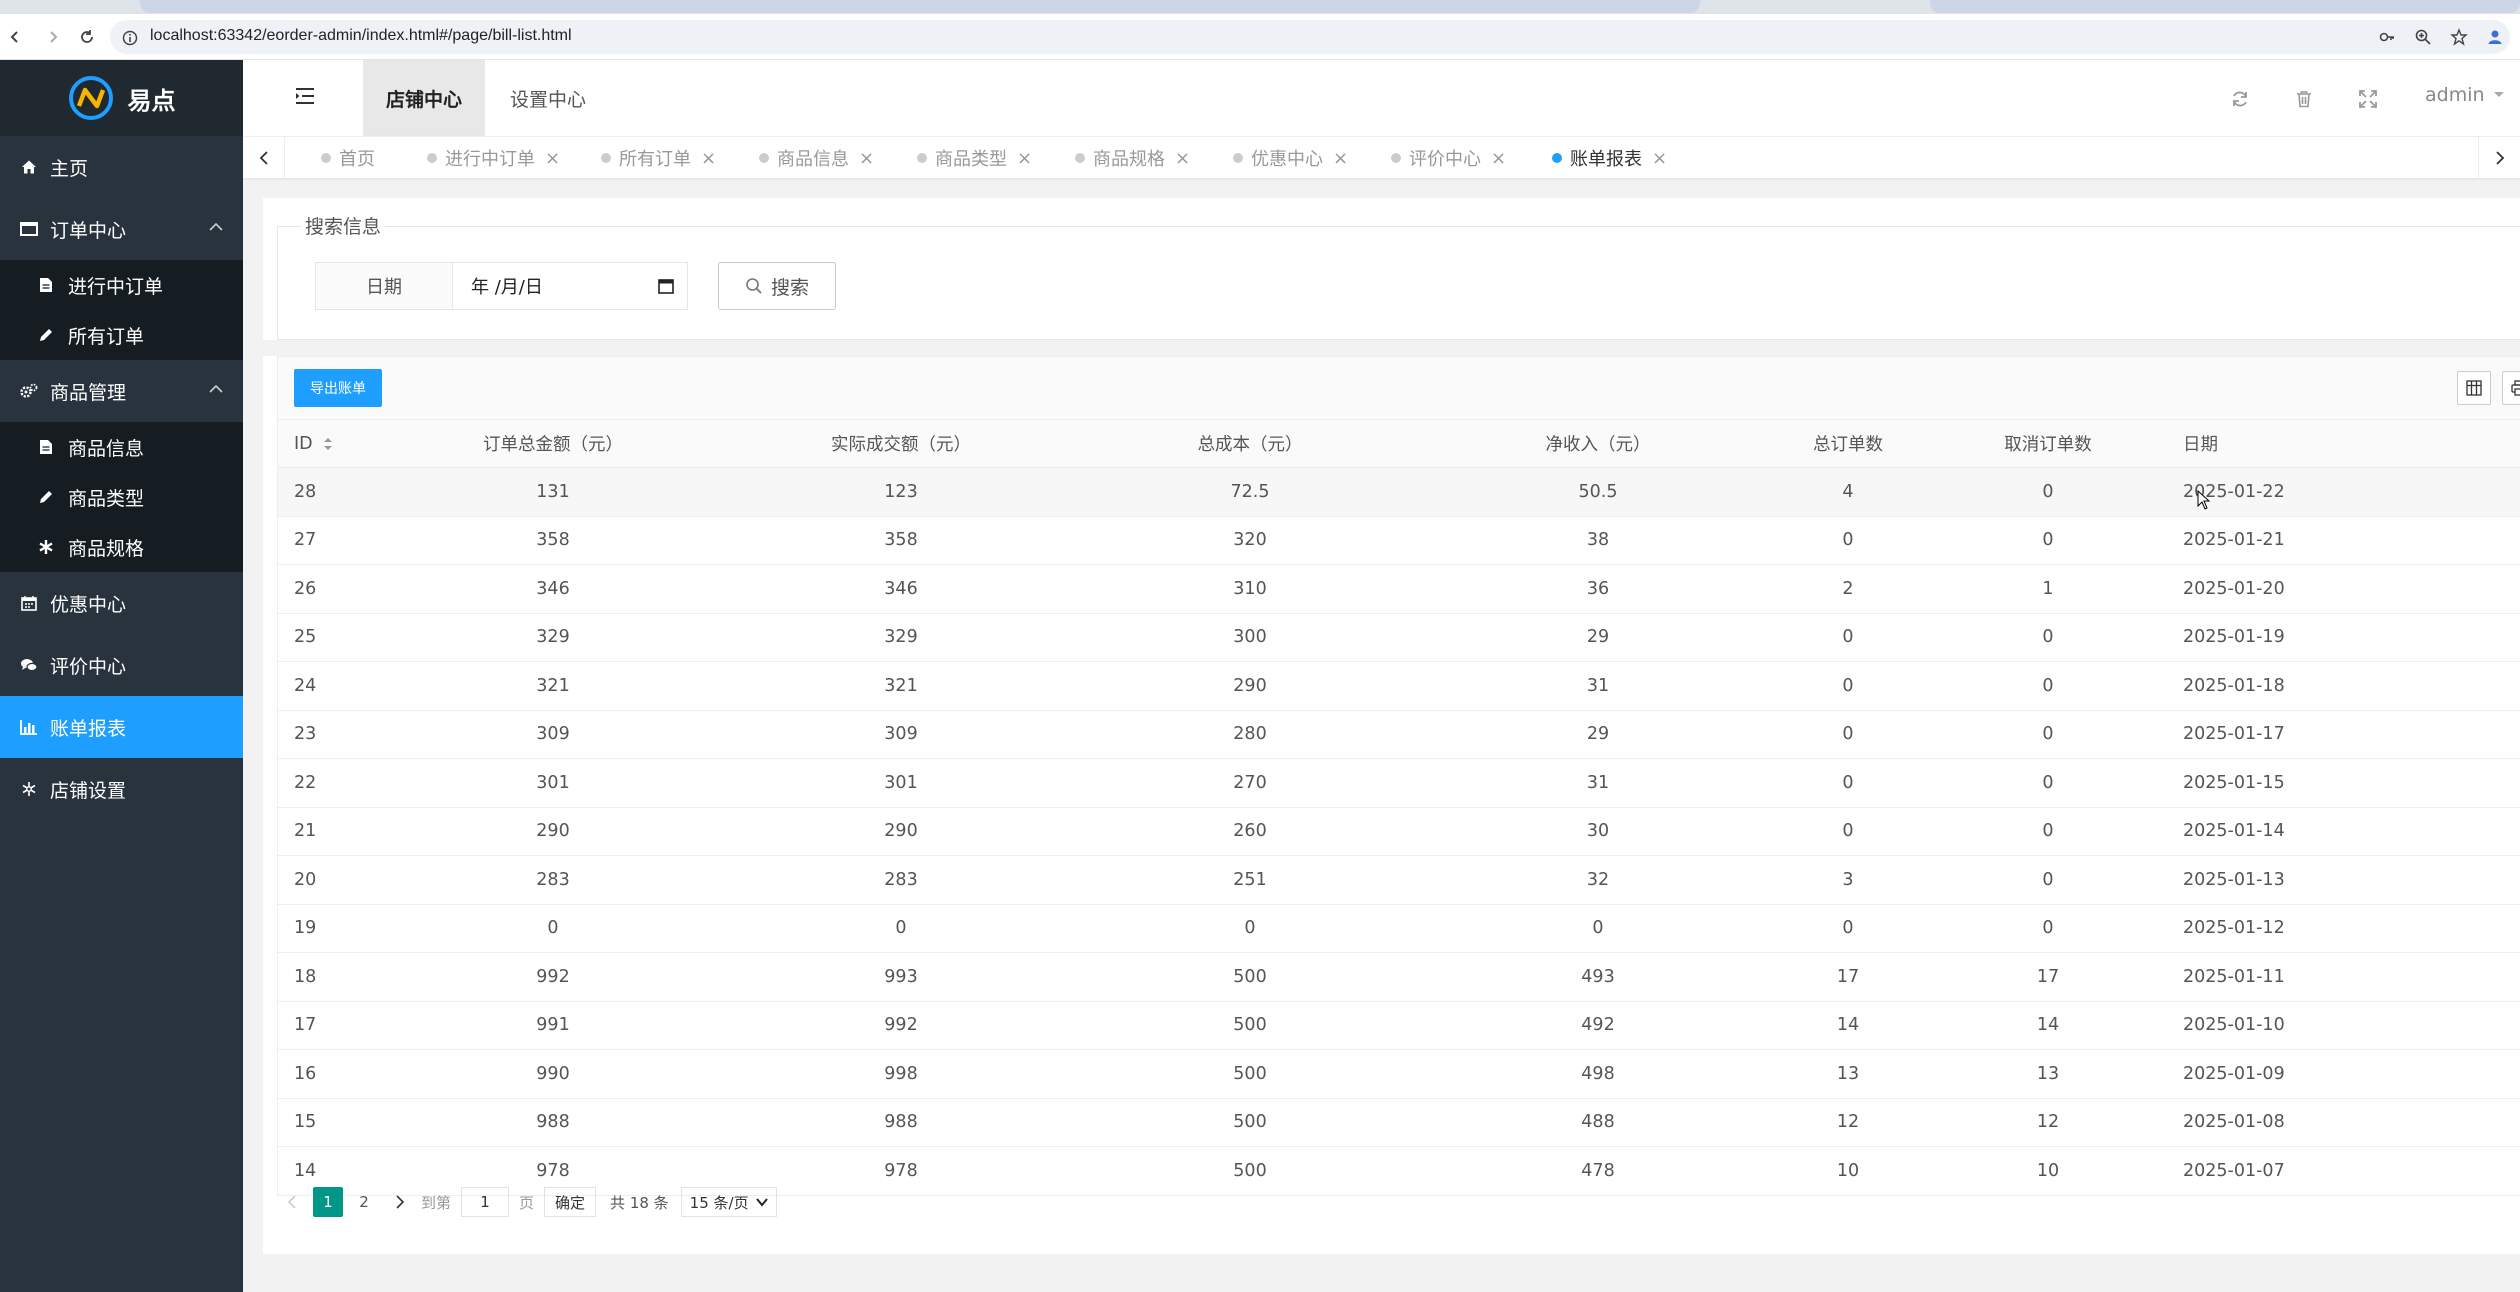  What do you see at coordinates (121, 391) in the screenshot?
I see `sidebar-item-product-management: 商品管理` at bounding box center [121, 391].